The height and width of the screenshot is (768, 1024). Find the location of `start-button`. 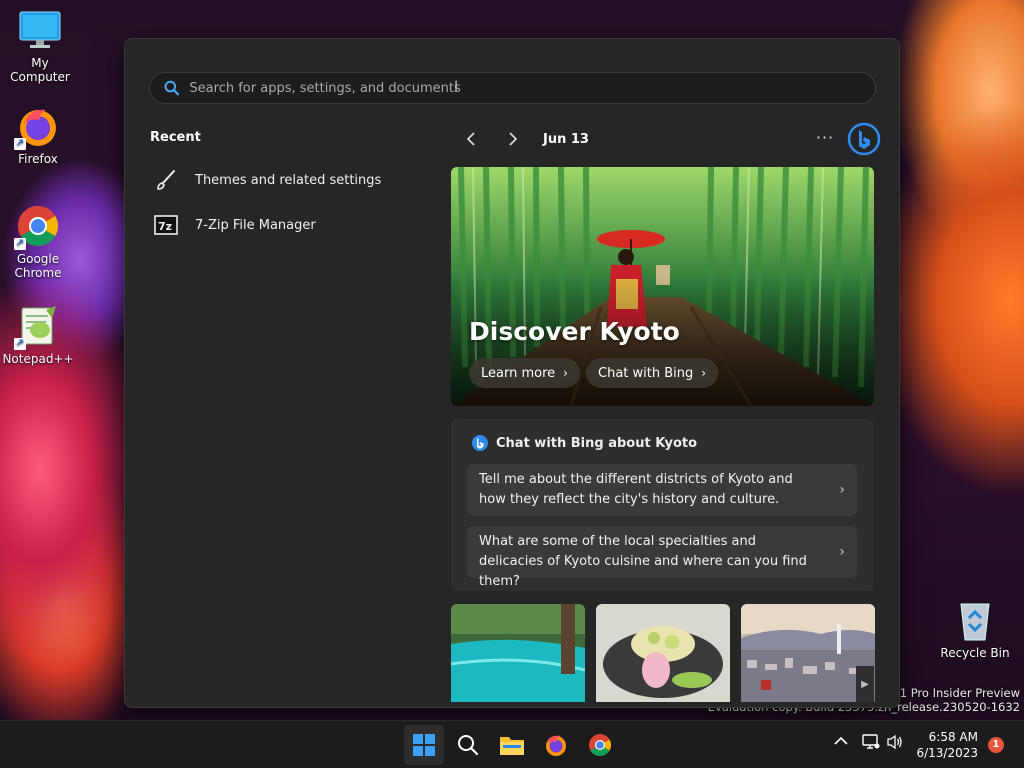

start-button is located at coordinates (424, 745).